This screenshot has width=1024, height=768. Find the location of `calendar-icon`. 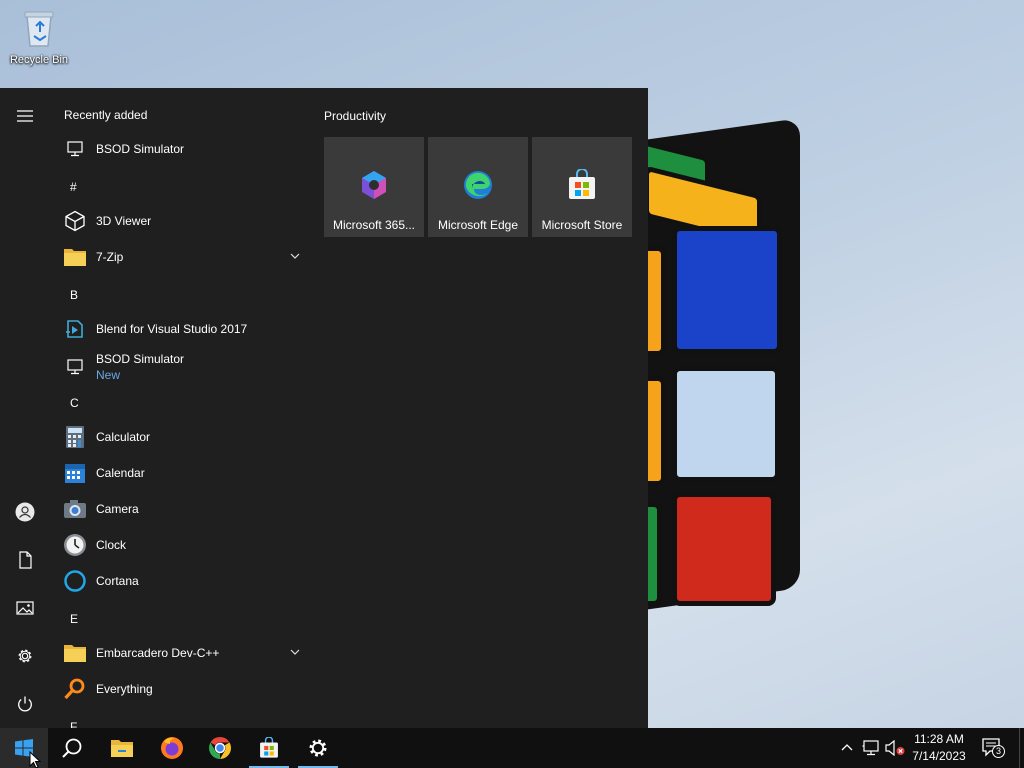

calendar-icon is located at coordinates (75, 473).